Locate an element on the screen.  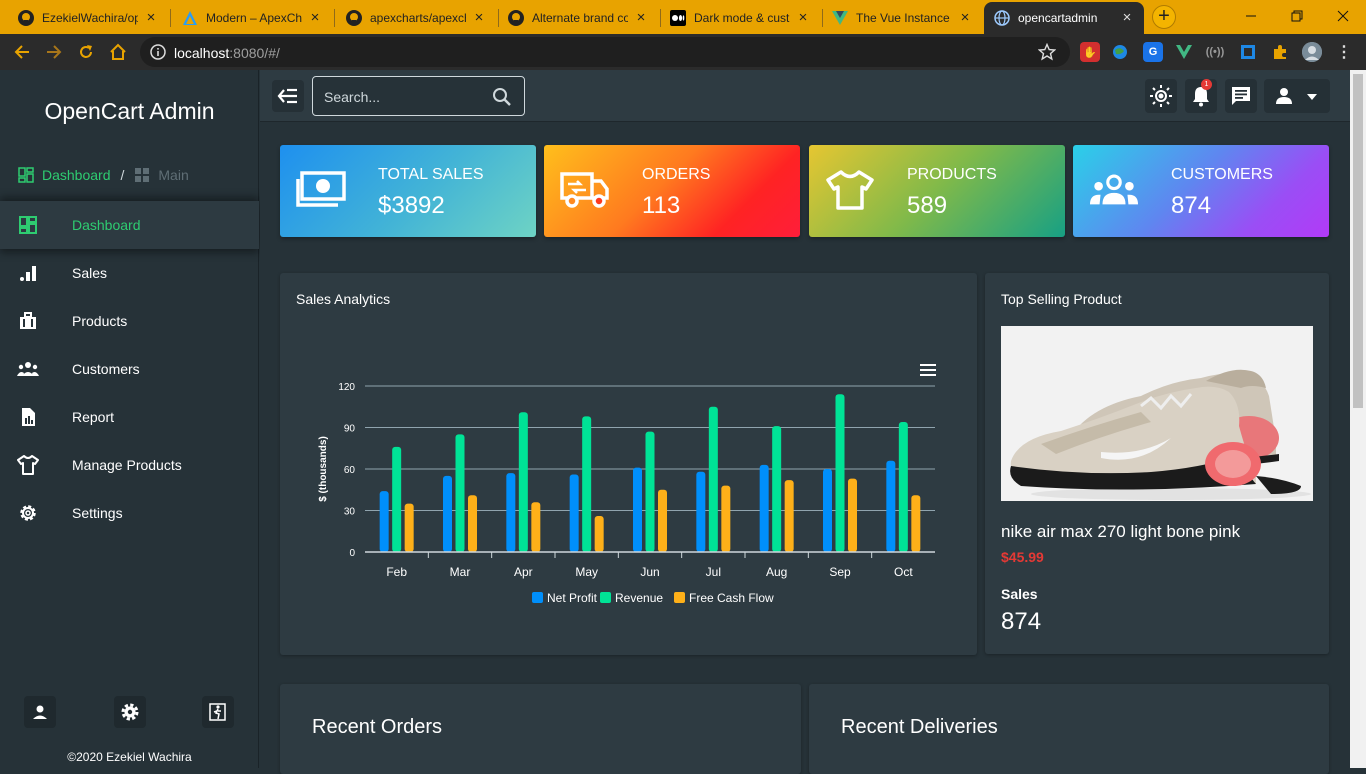
minimize-icon is located at coordinates (1251, 16).